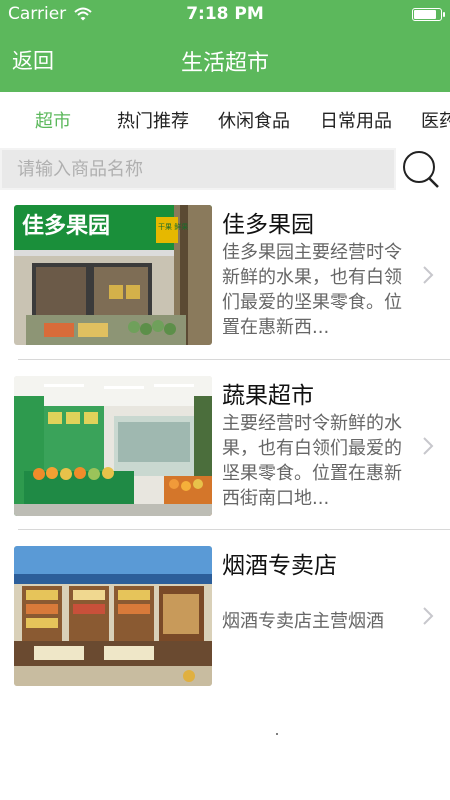  Describe the element at coordinates (356, 120) in the screenshot. I see `tab-daily-goods: 日常用品` at that location.